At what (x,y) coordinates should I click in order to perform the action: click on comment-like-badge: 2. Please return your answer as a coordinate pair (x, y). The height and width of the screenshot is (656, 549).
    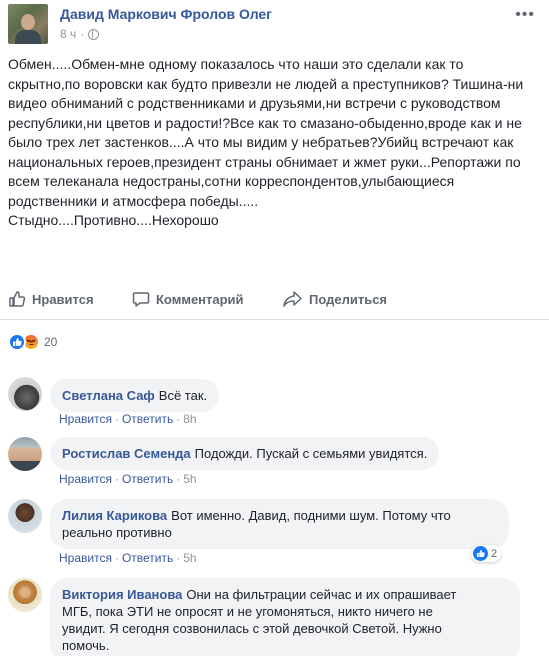
    Looking at the image, I should click on (486, 553).